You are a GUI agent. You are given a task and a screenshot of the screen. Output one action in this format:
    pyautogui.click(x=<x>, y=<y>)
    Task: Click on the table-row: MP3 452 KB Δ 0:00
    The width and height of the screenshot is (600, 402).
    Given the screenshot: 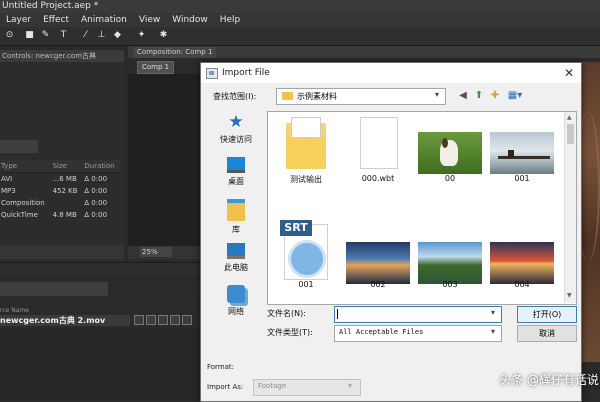 What is the action you would take?
    pyautogui.click(x=60, y=191)
    